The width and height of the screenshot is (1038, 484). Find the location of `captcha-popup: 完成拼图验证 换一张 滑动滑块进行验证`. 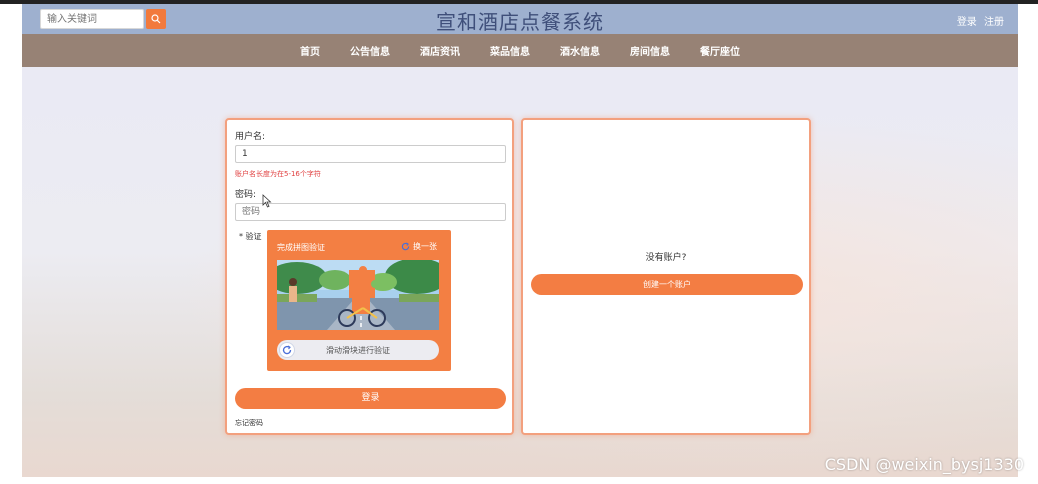

captcha-popup: 完成拼图验证 换一张 滑动滑块进行验证 is located at coordinates (359, 300).